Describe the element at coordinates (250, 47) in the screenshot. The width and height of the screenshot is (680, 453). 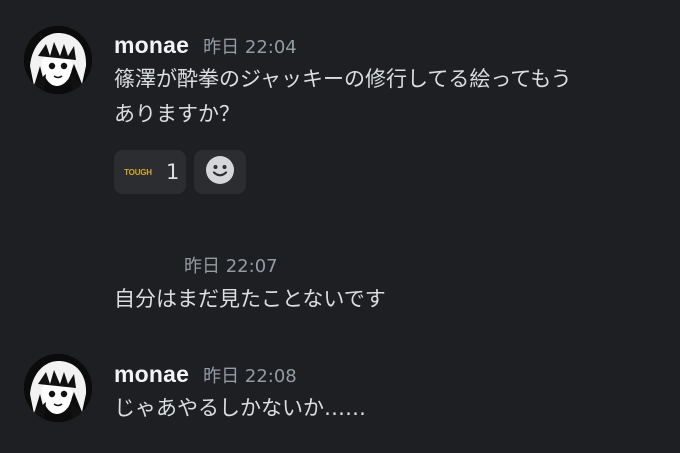
I see `timestamp: 昨日 22:04` at that location.